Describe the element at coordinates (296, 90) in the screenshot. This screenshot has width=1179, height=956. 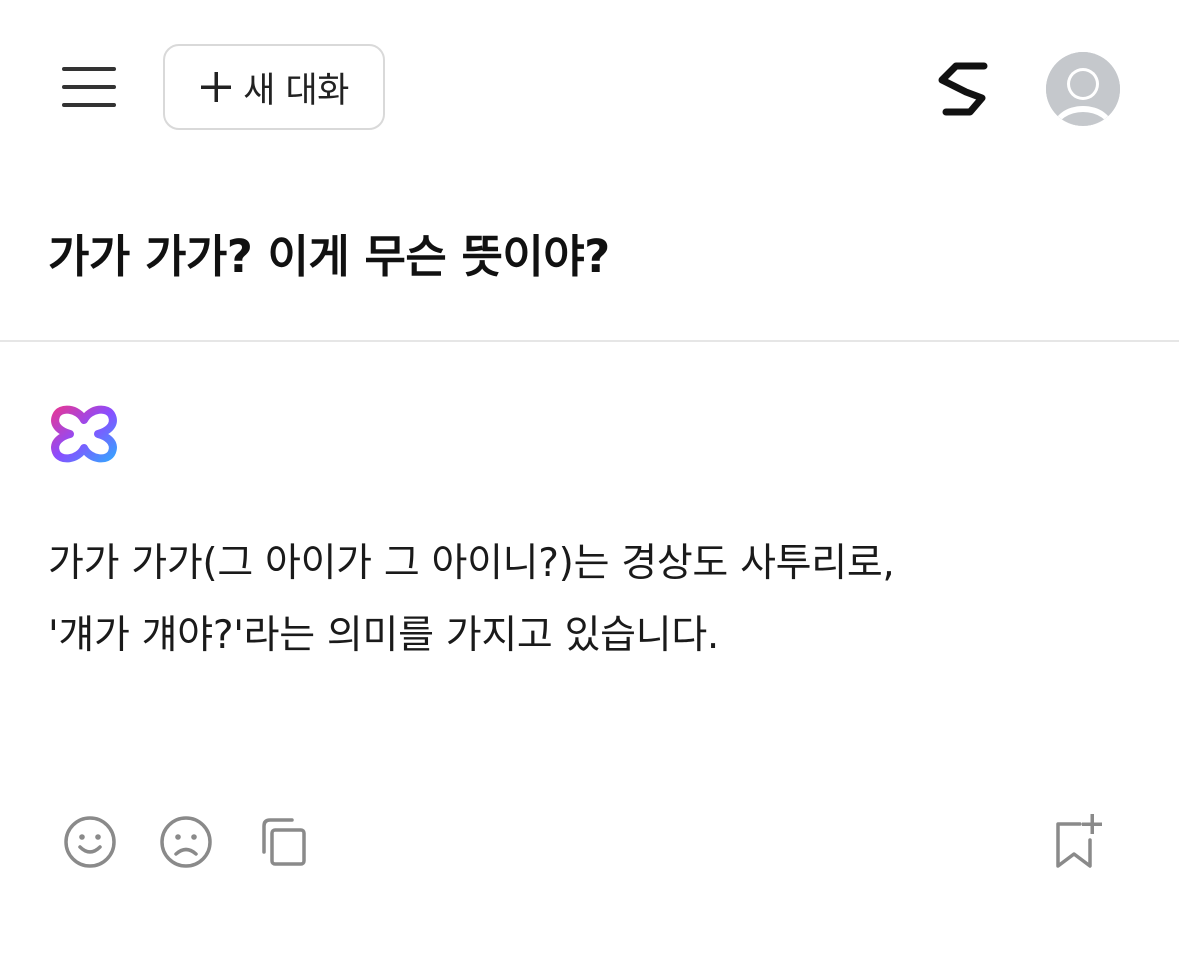
I see `new-chat-label: 새 대화` at that location.